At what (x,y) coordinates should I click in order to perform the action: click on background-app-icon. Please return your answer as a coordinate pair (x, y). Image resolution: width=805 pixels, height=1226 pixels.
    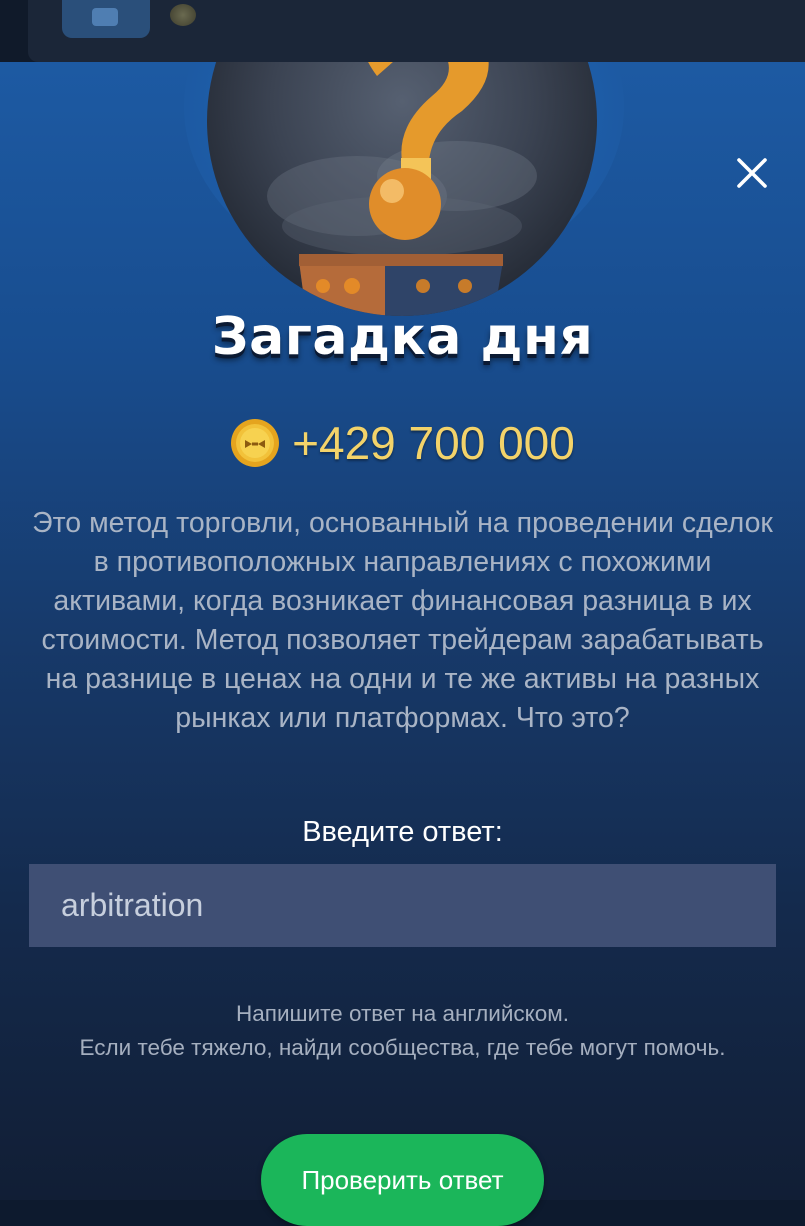
    Looking at the image, I should click on (106, 19).